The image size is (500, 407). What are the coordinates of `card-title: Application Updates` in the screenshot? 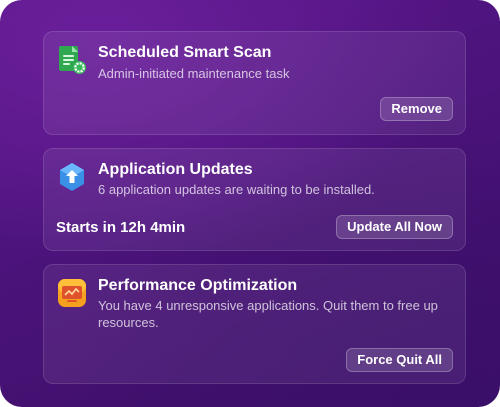 It's located at (175, 169).